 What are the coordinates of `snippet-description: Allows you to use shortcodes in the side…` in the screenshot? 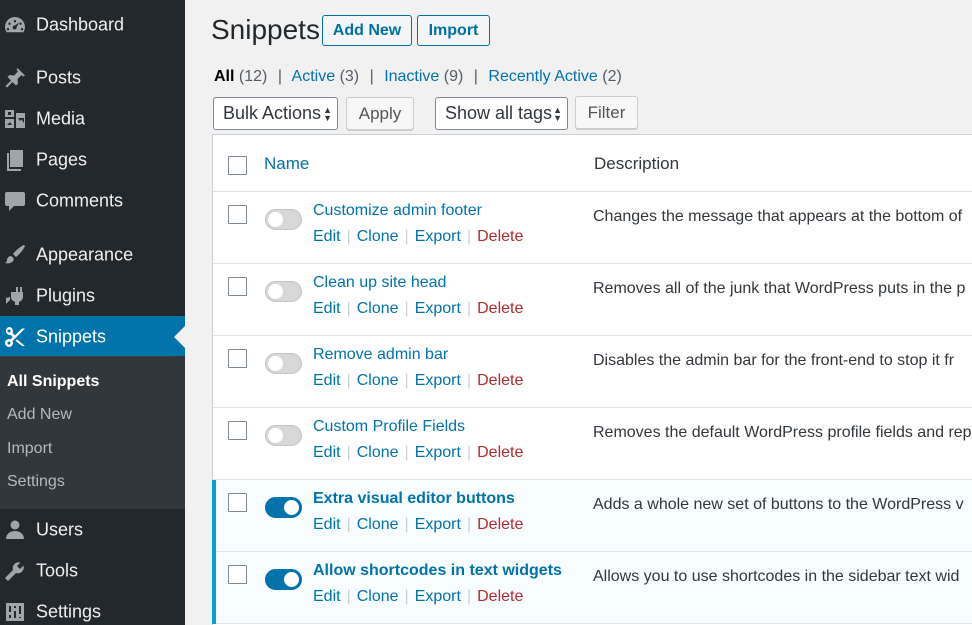 It's located at (776, 576).